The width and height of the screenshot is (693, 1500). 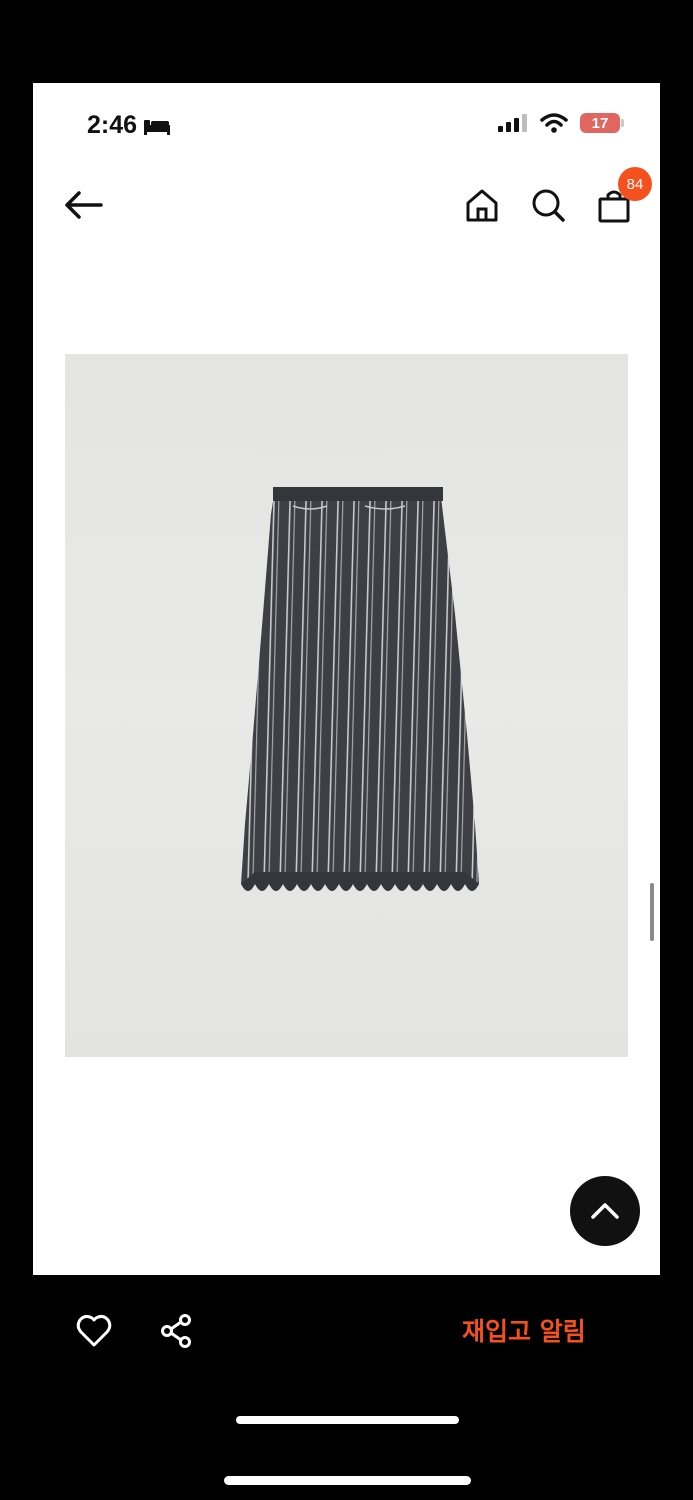 What do you see at coordinates (524, 1330) in the screenshot?
I see `restock-alert-button: 재입고 알림` at bounding box center [524, 1330].